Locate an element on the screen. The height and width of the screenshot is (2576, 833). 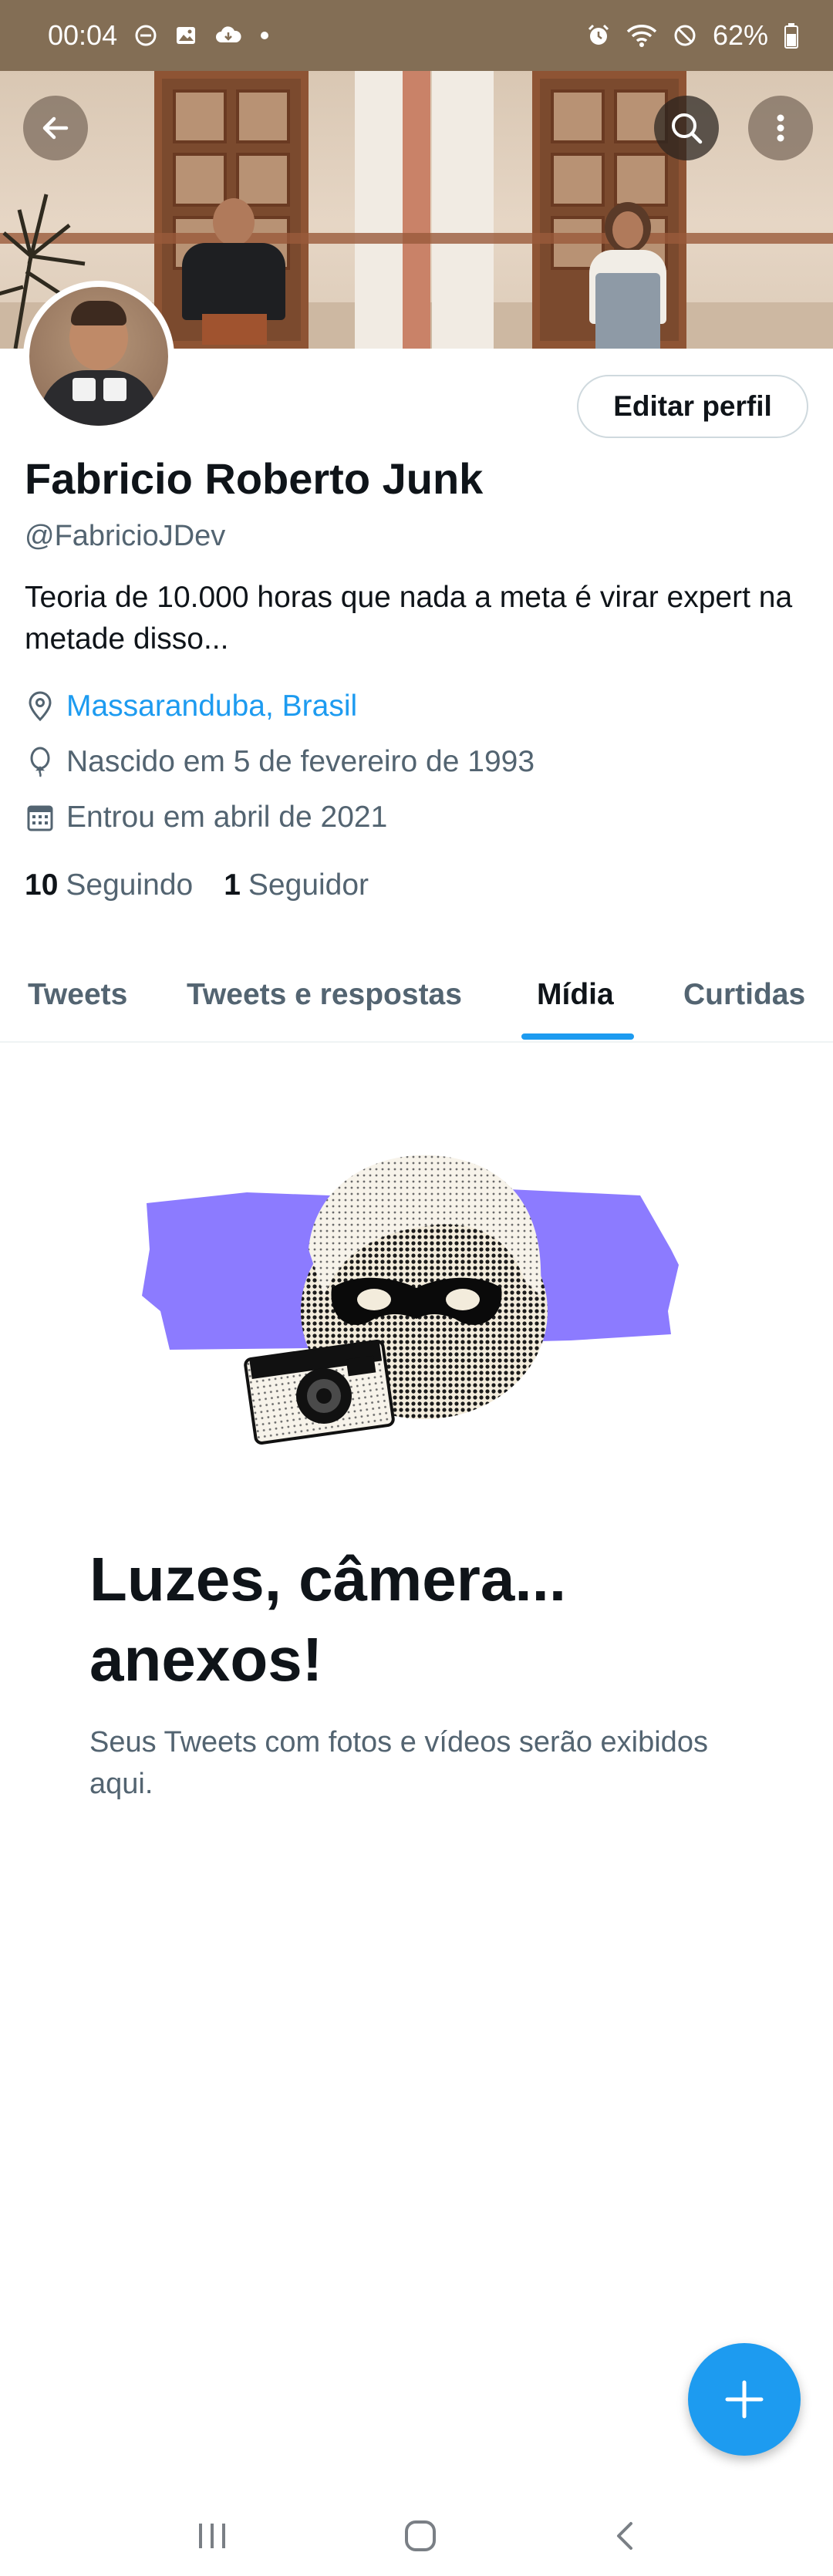
profile-name: Fabricio Roberto Junk is located at coordinates (254, 478).